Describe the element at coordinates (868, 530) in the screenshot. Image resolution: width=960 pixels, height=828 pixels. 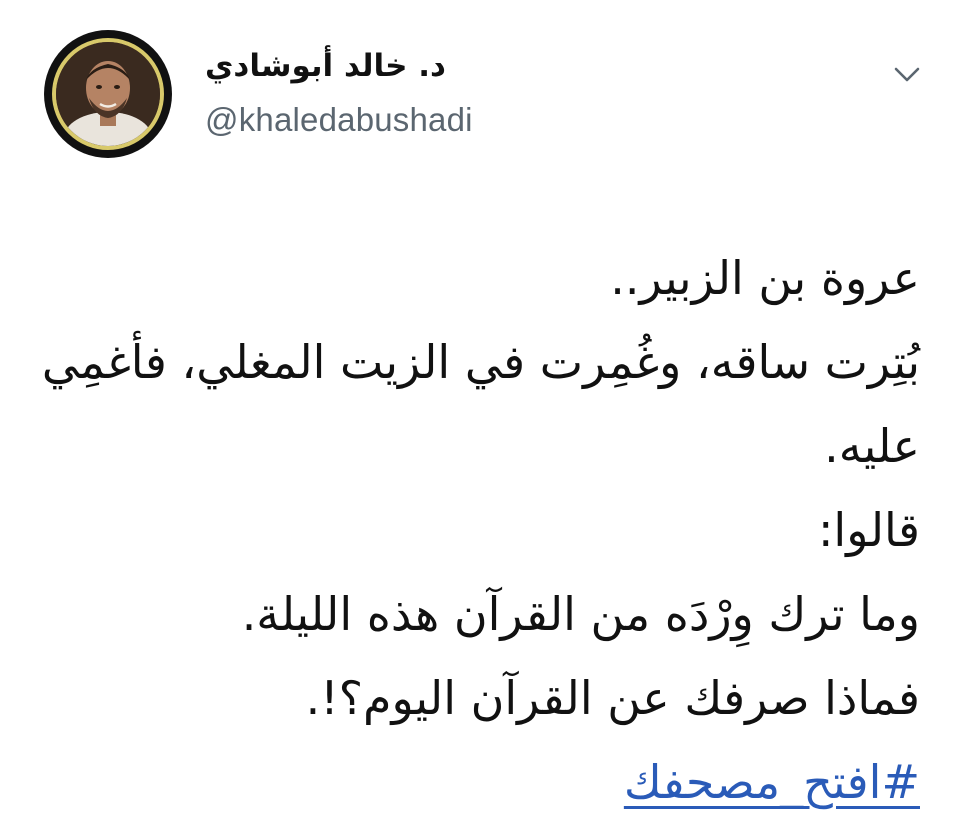
I see `tweet-line: قالوا:` at that location.